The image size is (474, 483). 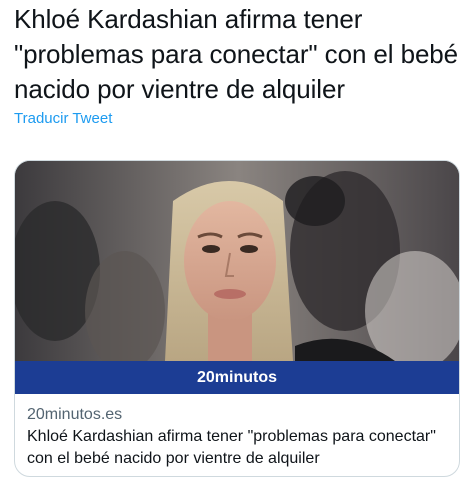 What do you see at coordinates (63, 118) in the screenshot?
I see `translate-tweet-link: Traducir Tweet` at bounding box center [63, 118].